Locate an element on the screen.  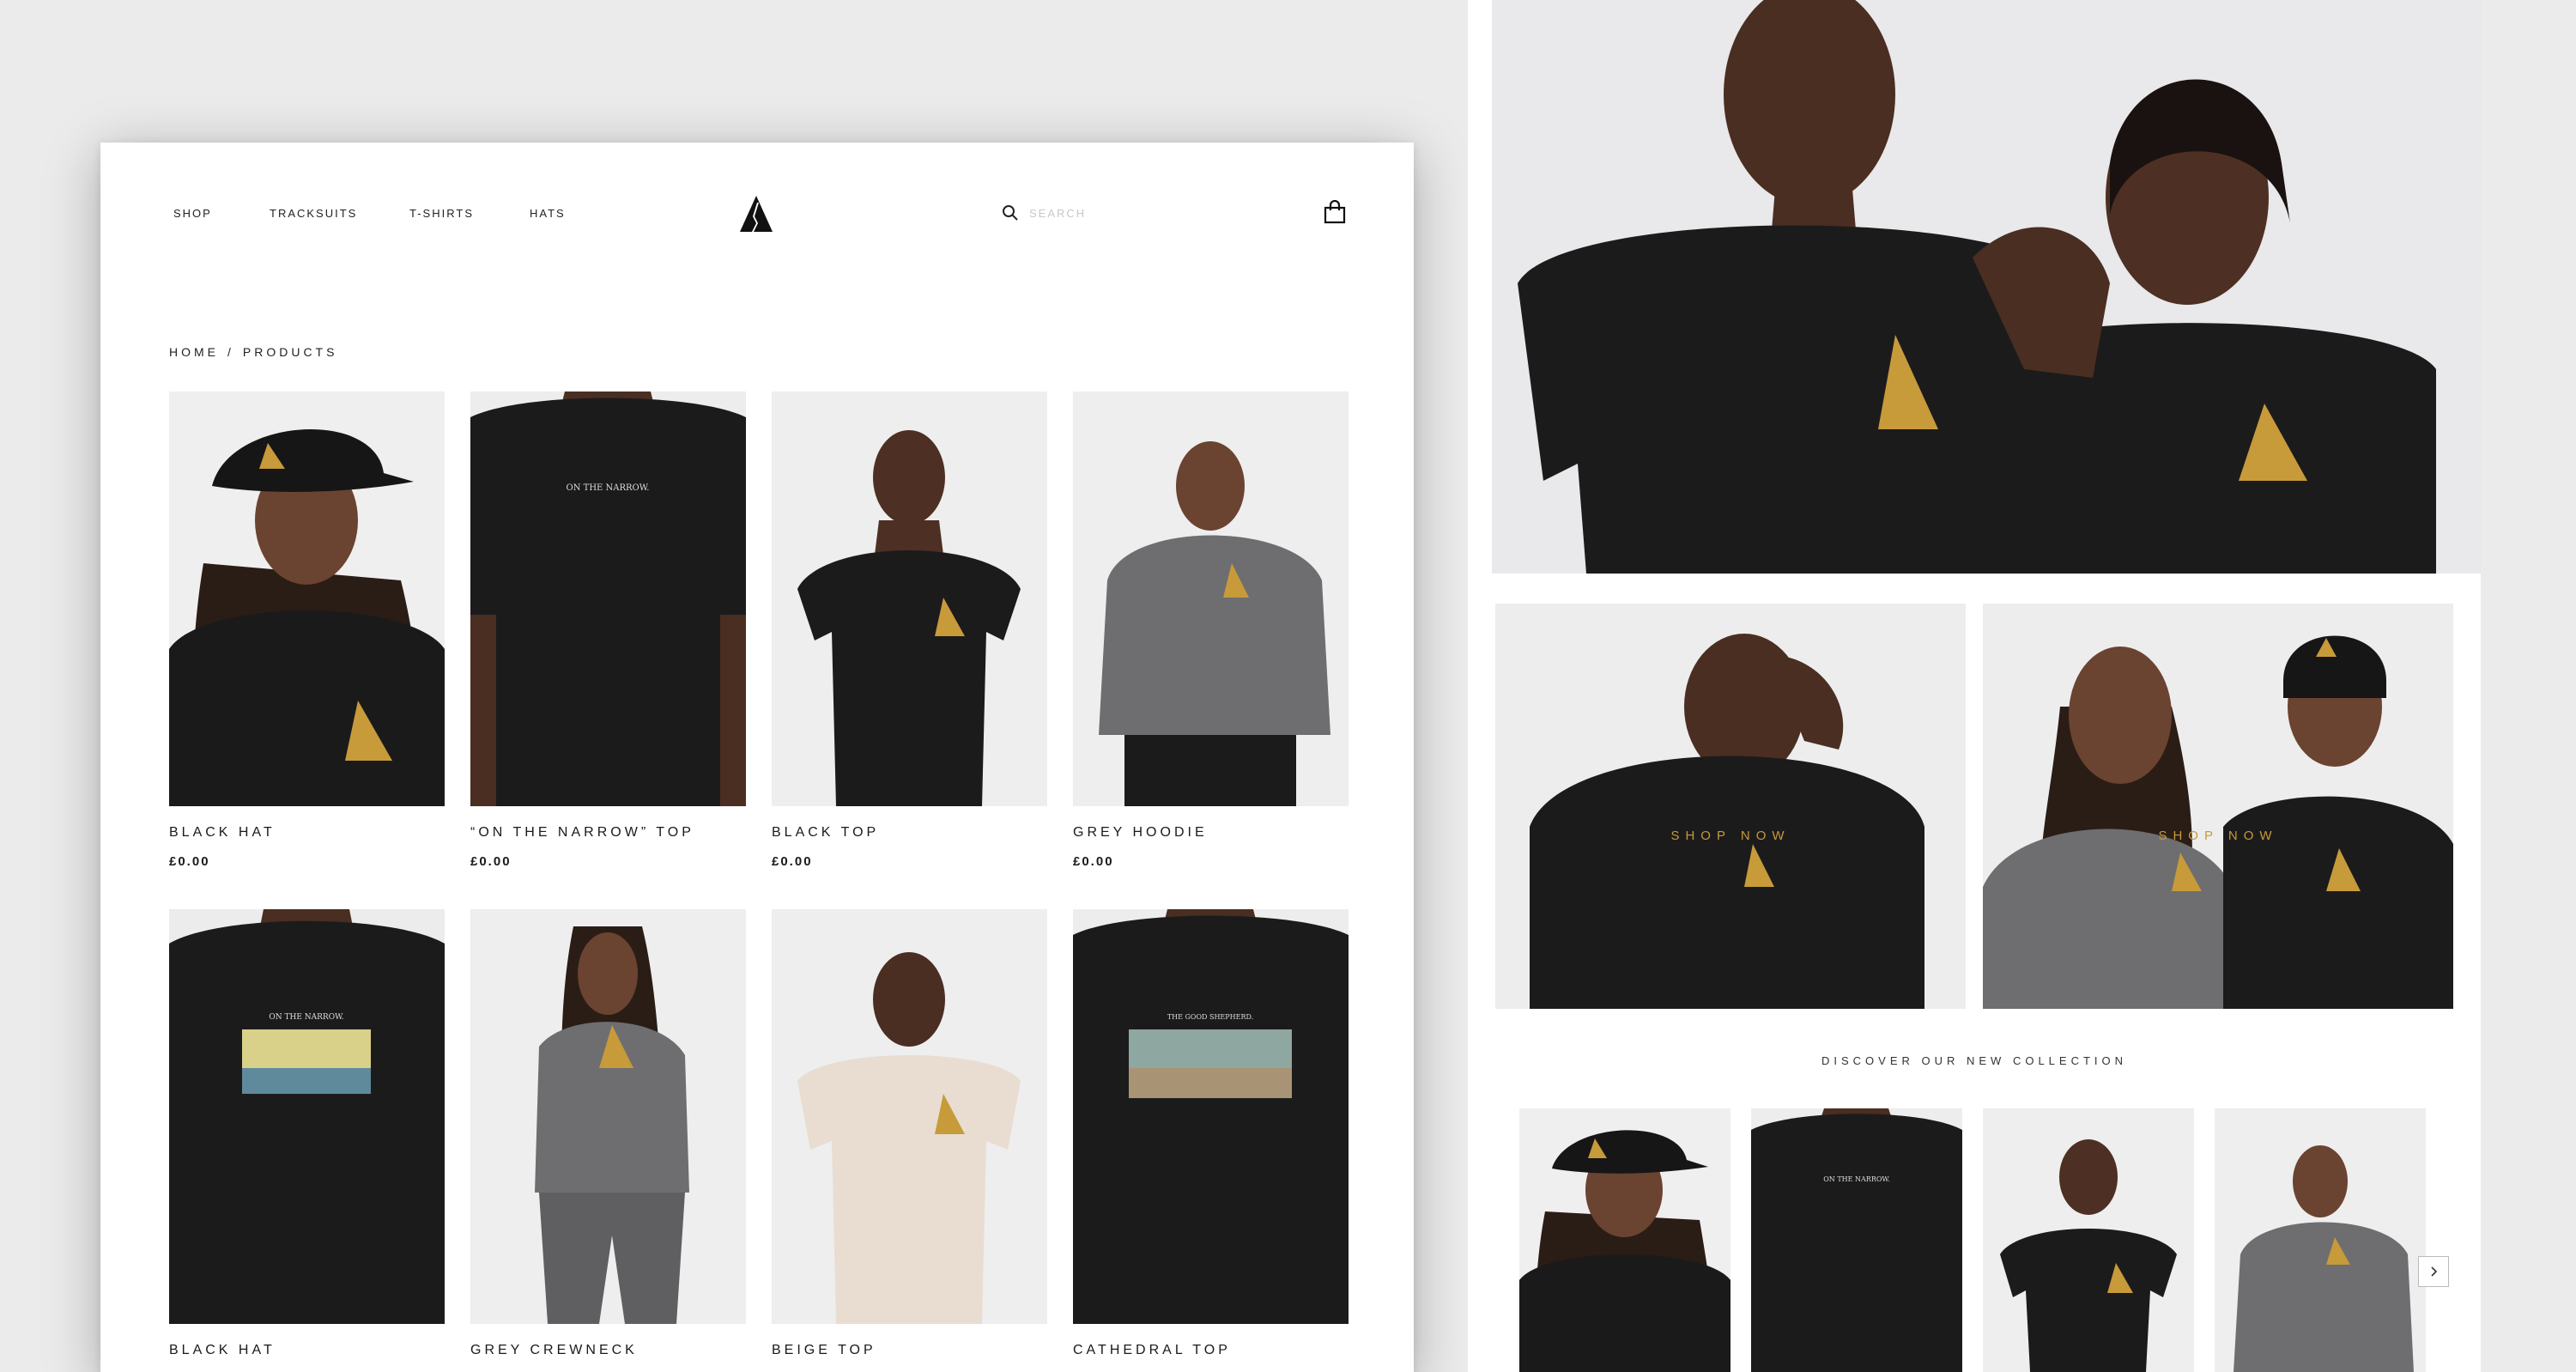
search-icon is located at coordinates (1010, 213).